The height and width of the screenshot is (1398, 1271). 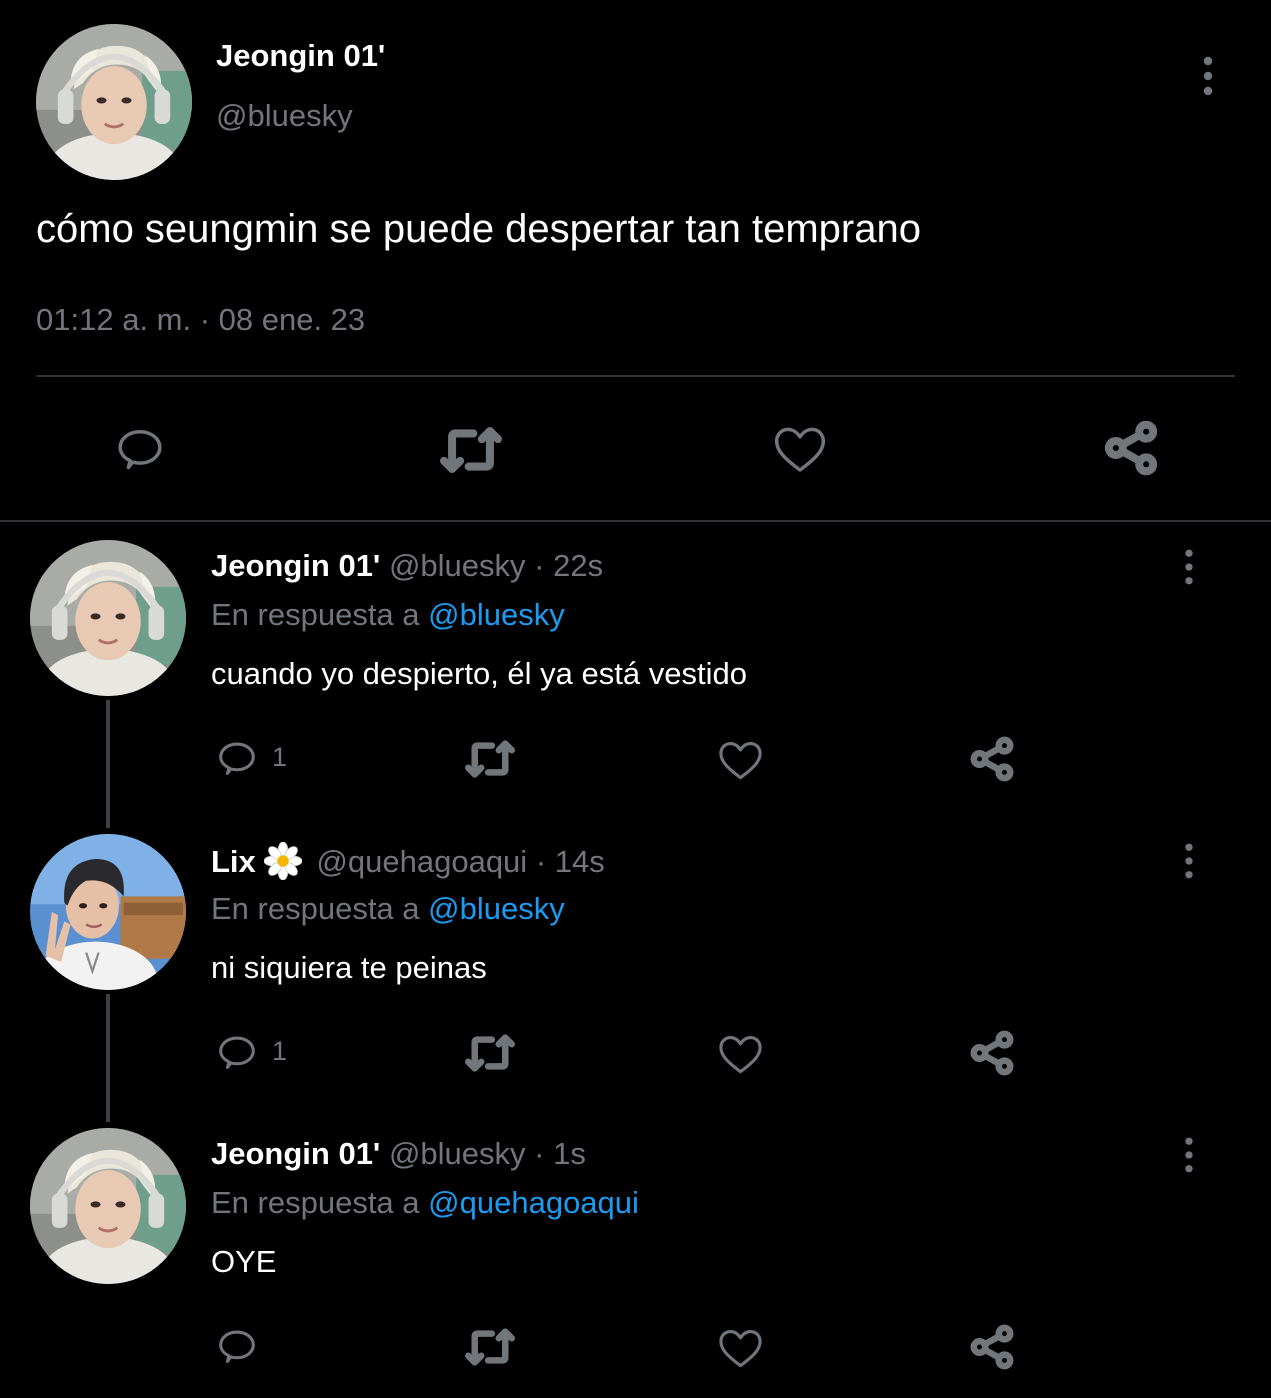 I want to click on reply-time: · 14s, so click(x=570, y=861).